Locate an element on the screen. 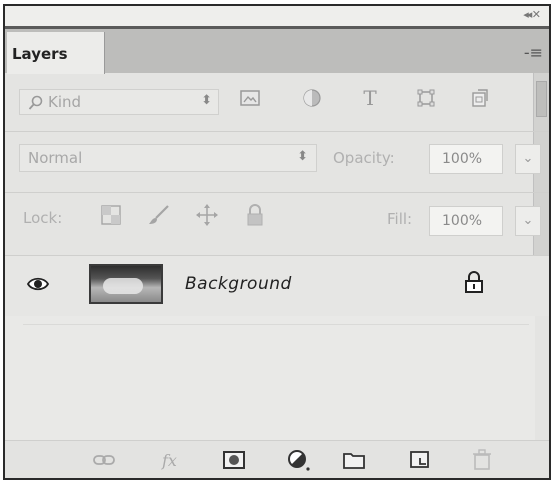 The height and width of the screenshot is (483, 556). lock-all-icon is located at coordinates (255, 215).